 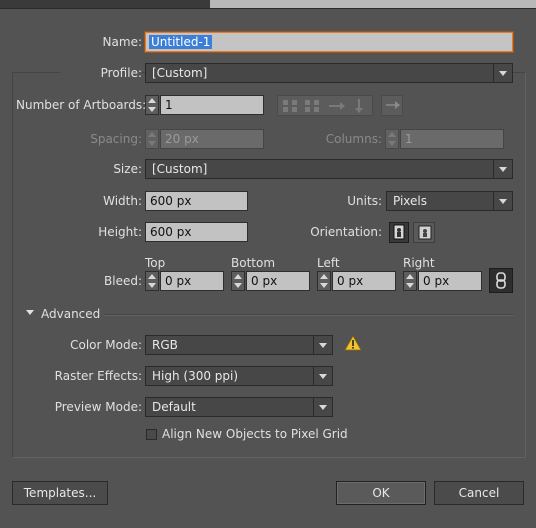 I want to click on landscape-icon, so click(x=425, y=232).